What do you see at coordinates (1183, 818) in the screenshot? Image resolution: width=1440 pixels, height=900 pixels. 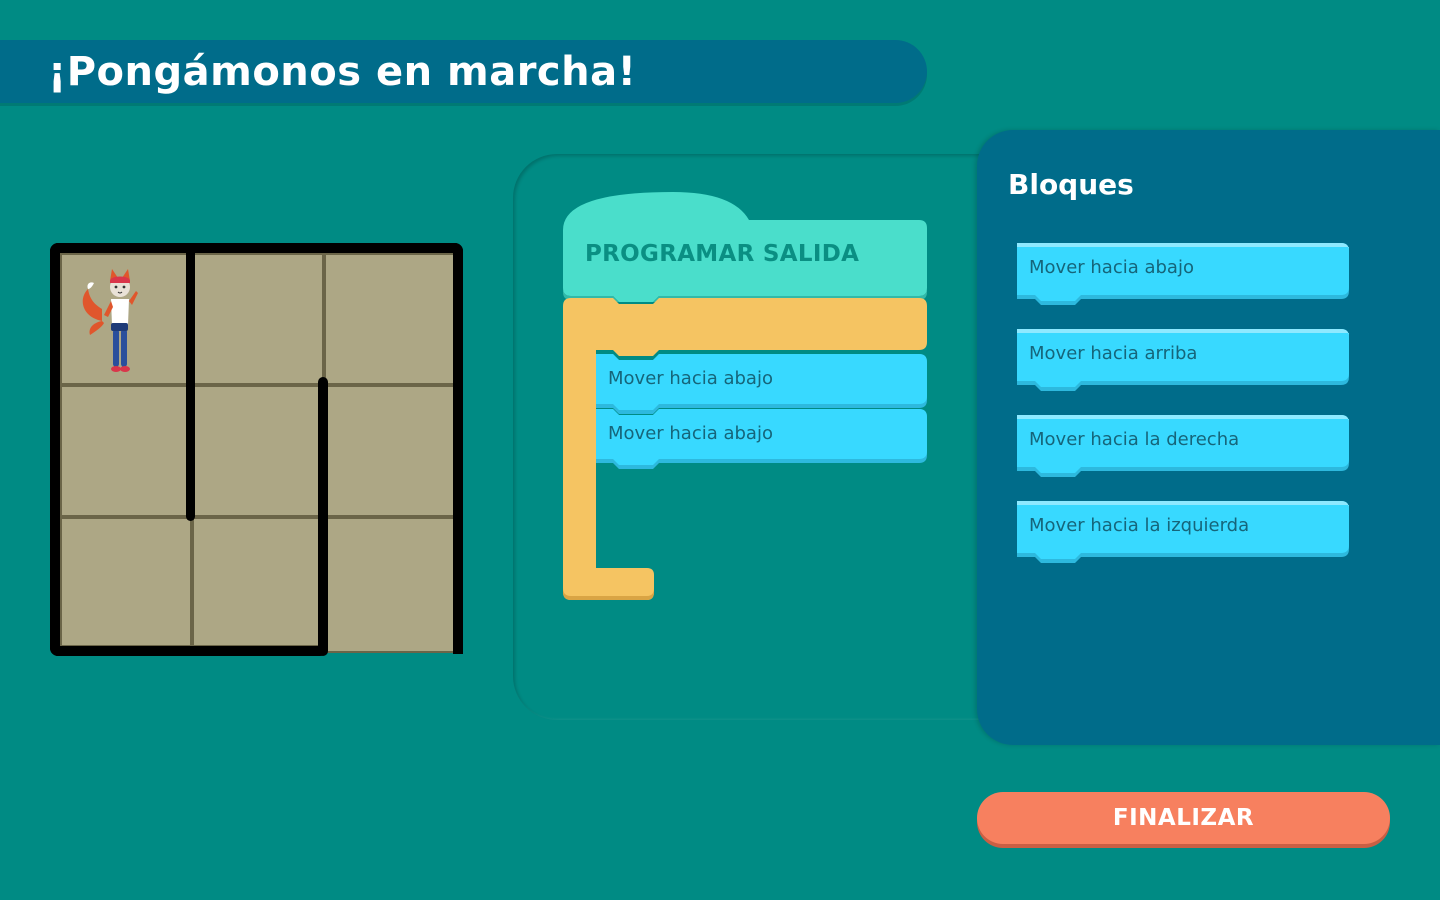 I see `finish-button: FINALIZAR` at bounding box center [1183, 818].